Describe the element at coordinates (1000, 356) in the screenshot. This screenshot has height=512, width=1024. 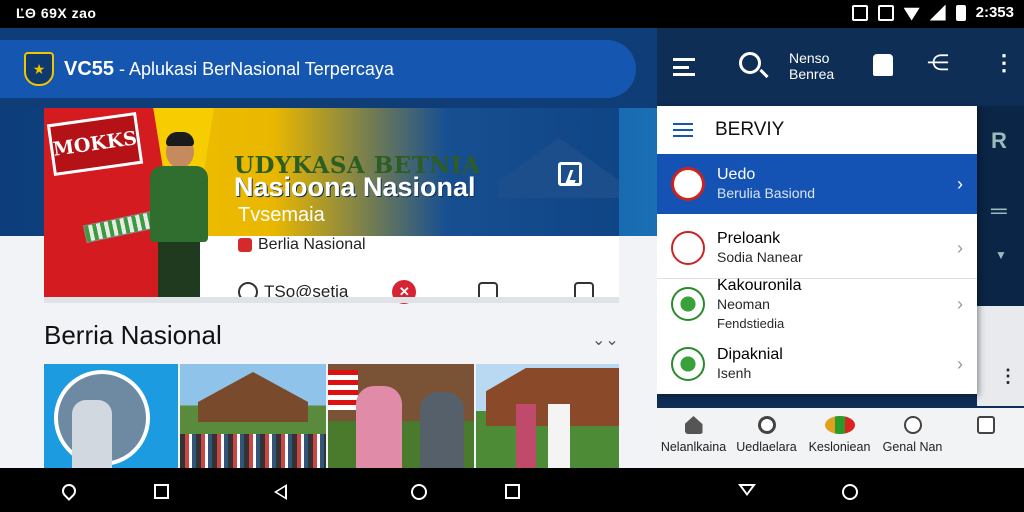
I see `side-light-panel` at that location.